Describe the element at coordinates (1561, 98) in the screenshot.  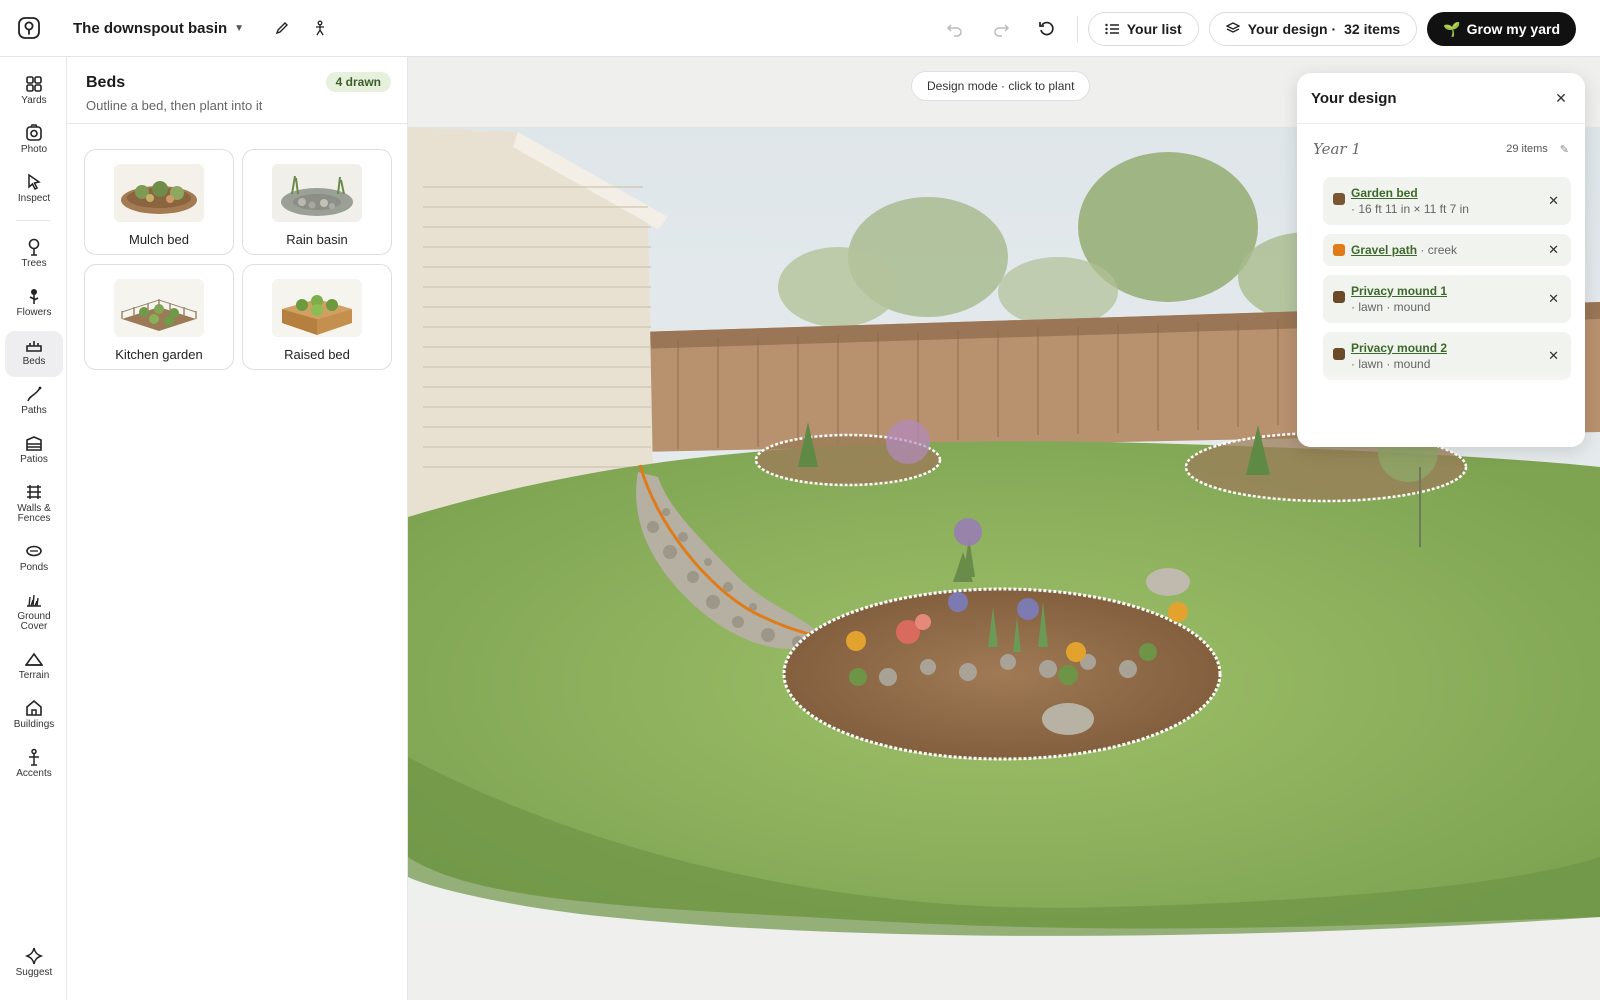
I see `close-icon: ✕` at that location.